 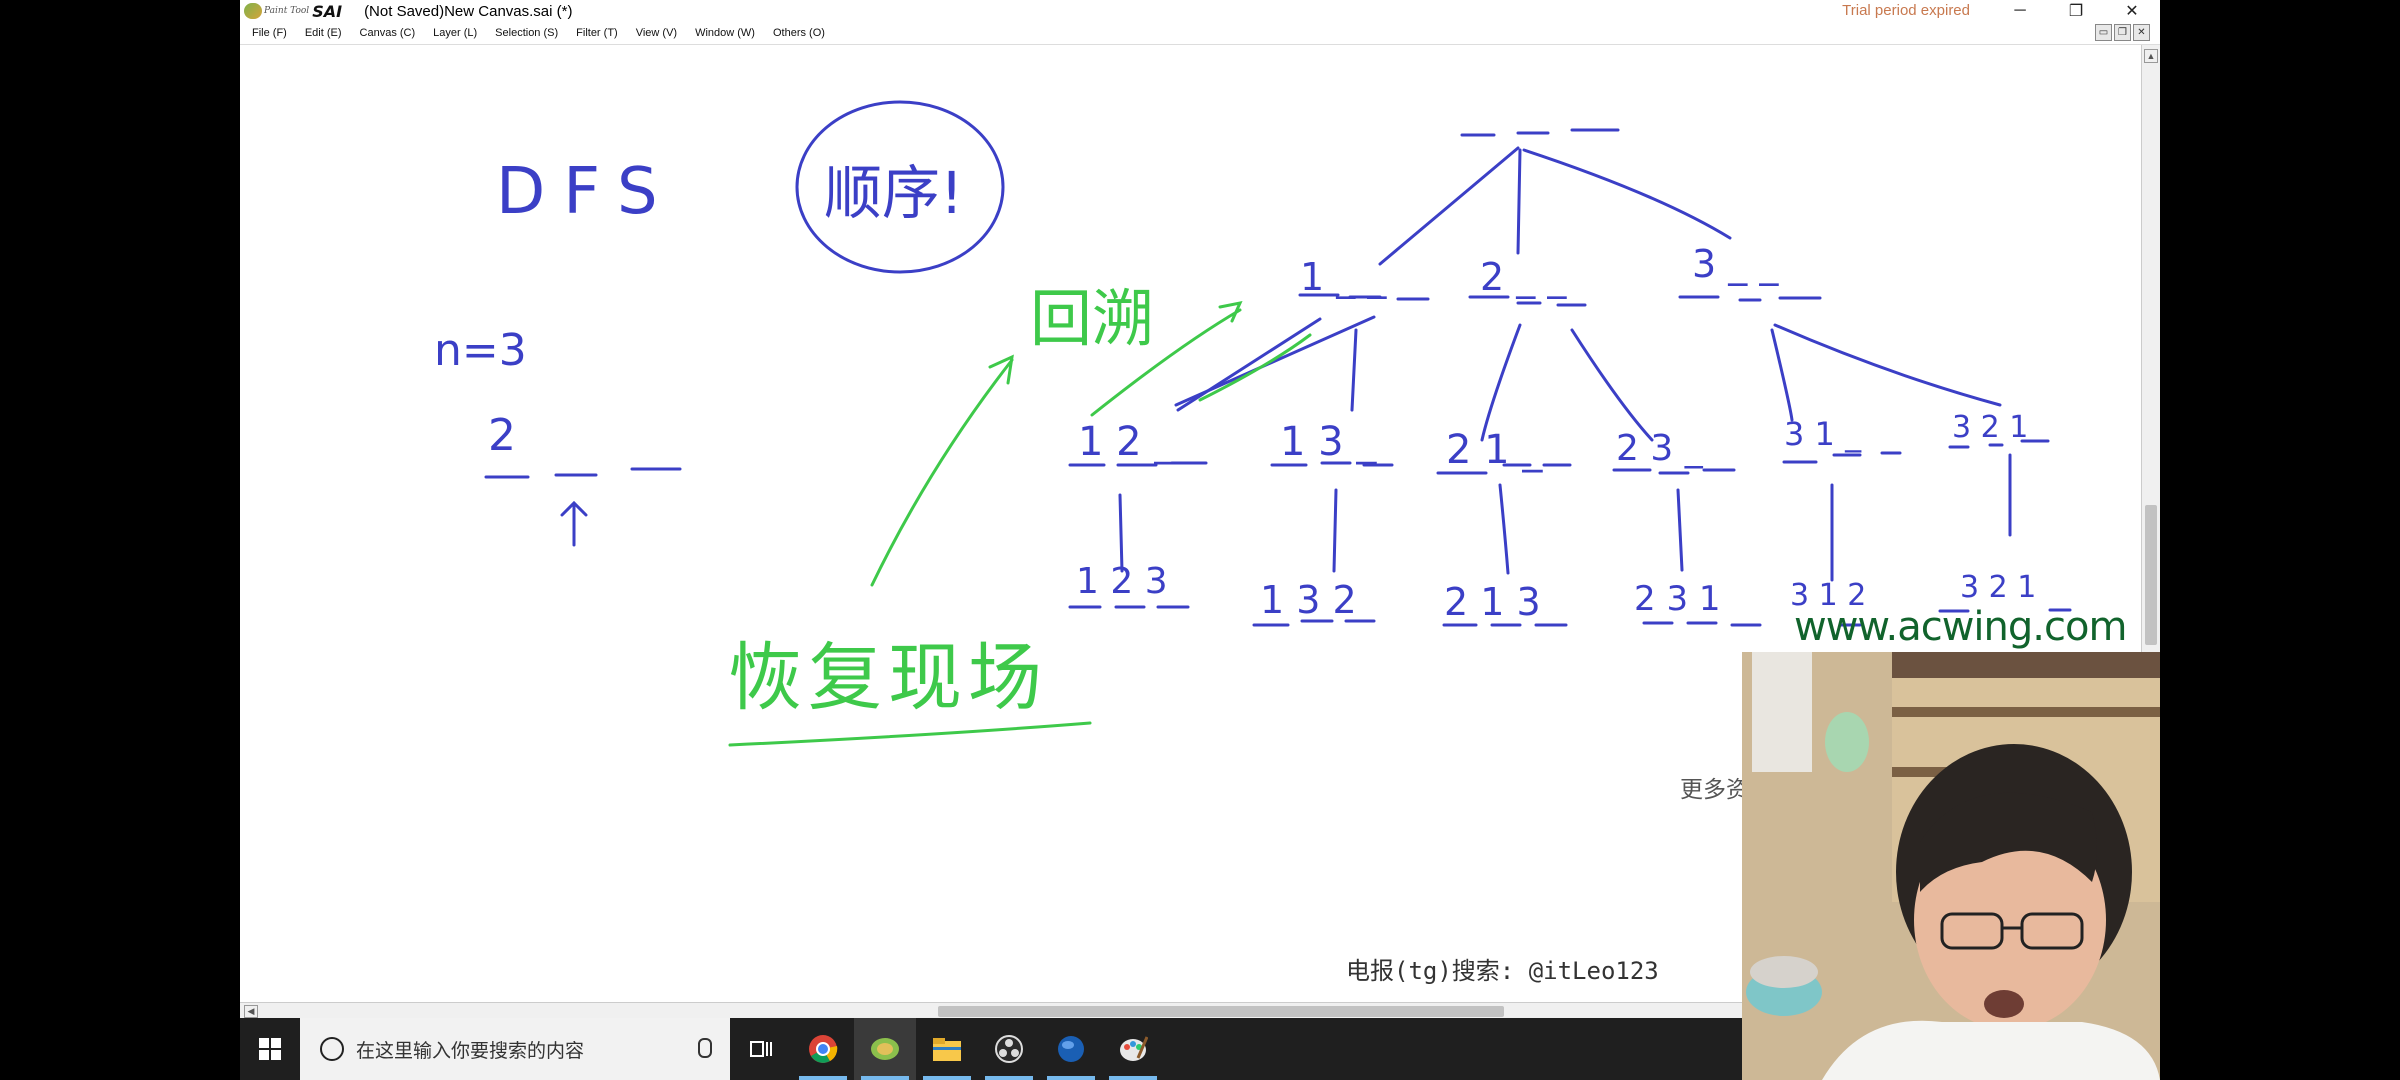 I want to click on folder-icon, so click(x=947, y=1049).